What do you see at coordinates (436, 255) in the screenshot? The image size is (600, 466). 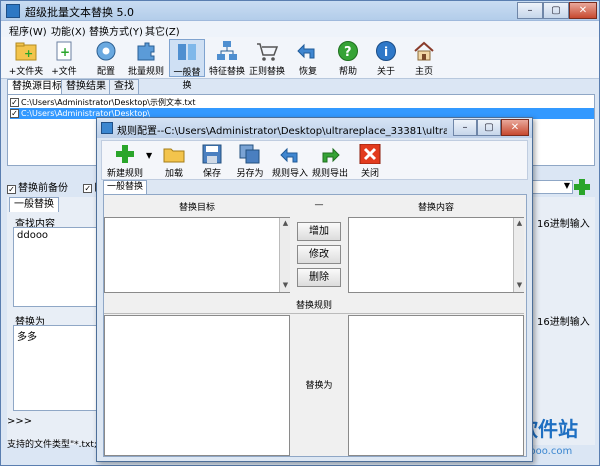 I see `content-list: ▲ ▼` at bounding box center [436, 255].